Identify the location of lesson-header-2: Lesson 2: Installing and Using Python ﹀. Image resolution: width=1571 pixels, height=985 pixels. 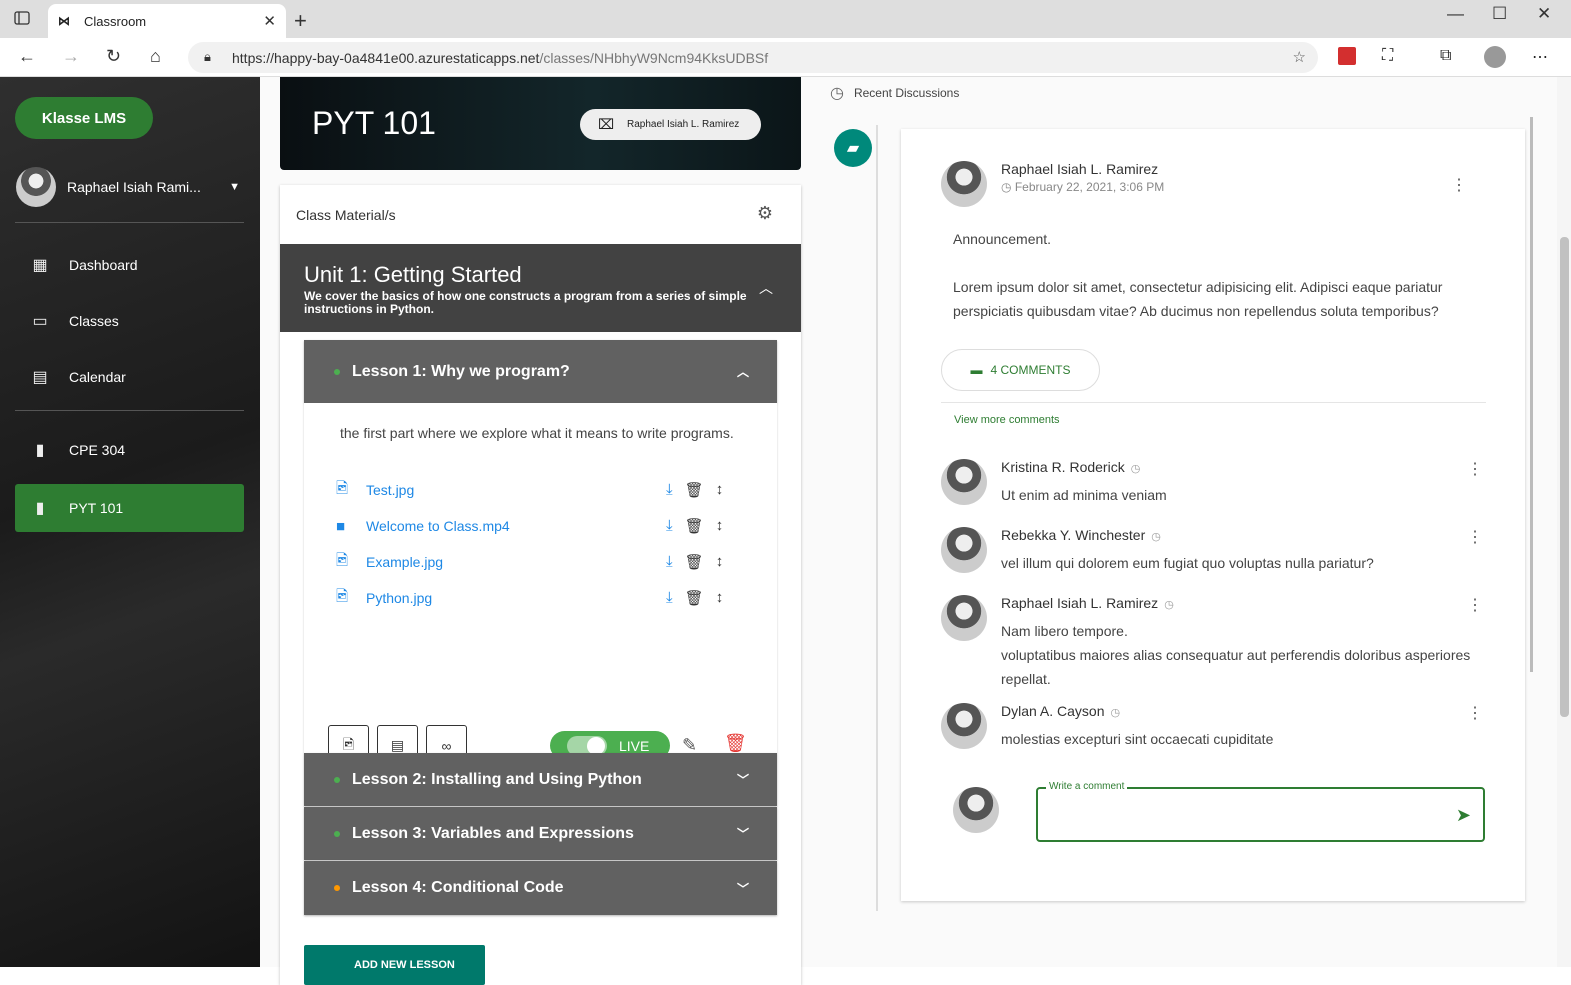
(540, 779).